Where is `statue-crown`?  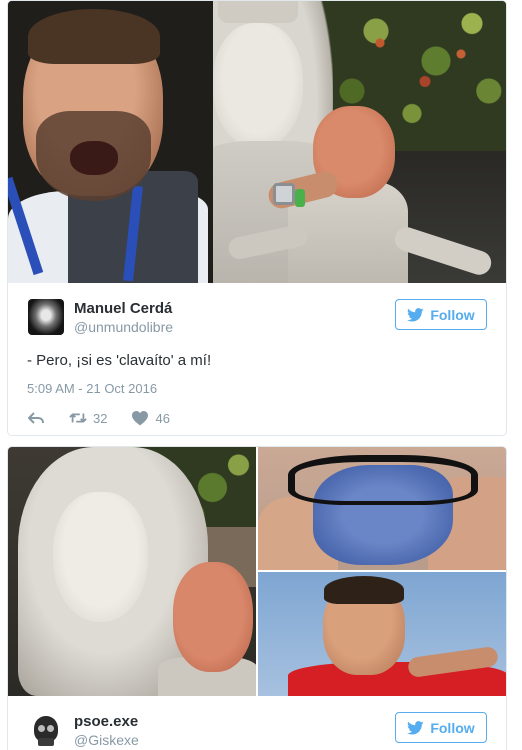
statue-crown is located at coordinates (258, 12).